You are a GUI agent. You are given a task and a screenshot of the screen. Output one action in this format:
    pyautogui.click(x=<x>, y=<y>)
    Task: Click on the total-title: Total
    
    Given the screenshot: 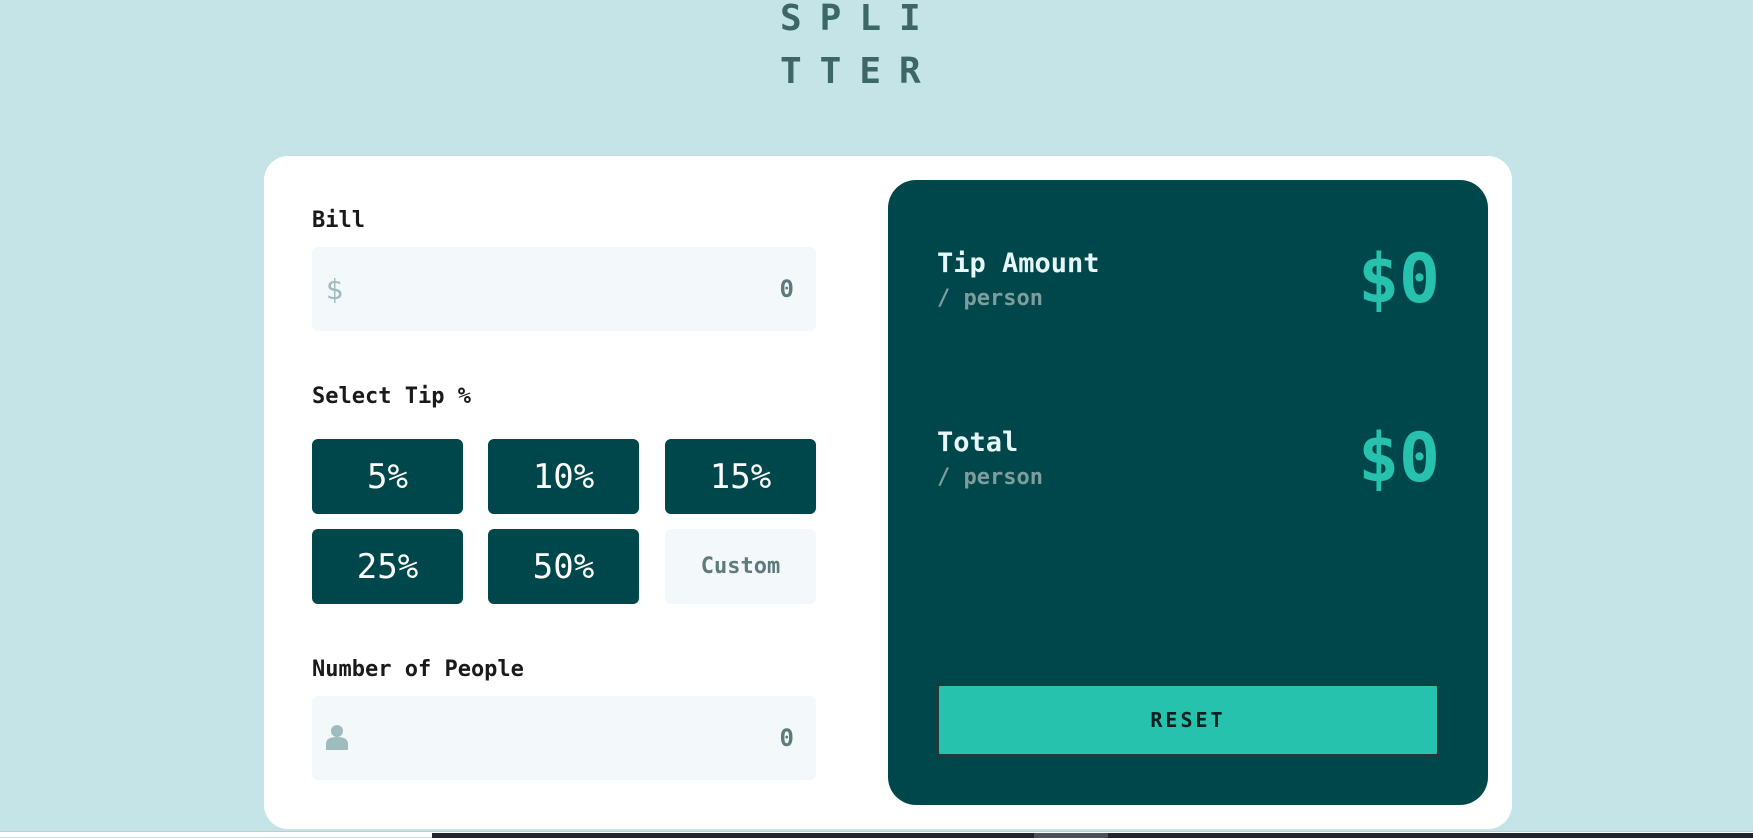 What is the action you would take?
    pyautogui.click(x=978, y=442)
    